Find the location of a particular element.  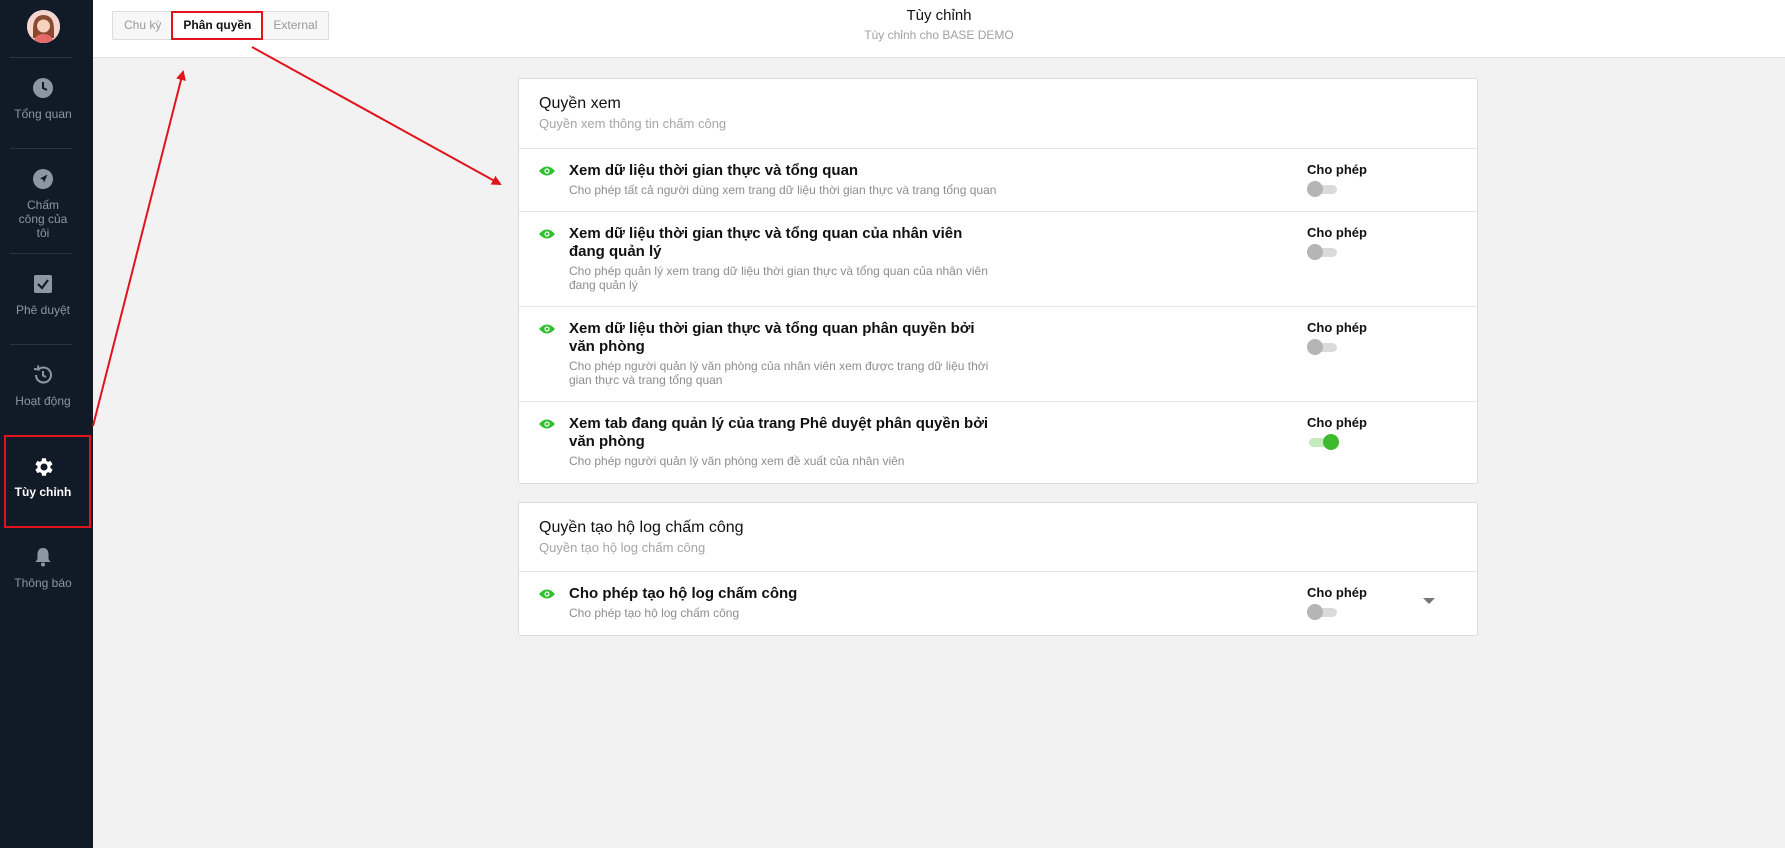

sidebar-item-label: Hoạt động is located at coordinates (43, 401).